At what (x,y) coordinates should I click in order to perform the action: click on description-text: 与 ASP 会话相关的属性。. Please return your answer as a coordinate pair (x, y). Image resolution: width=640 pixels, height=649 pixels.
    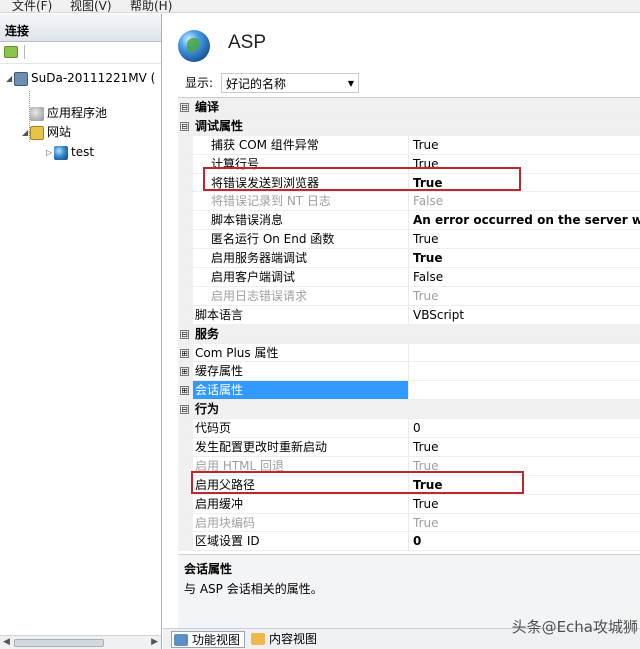
    Looking at the image, I should click on (253, 589).